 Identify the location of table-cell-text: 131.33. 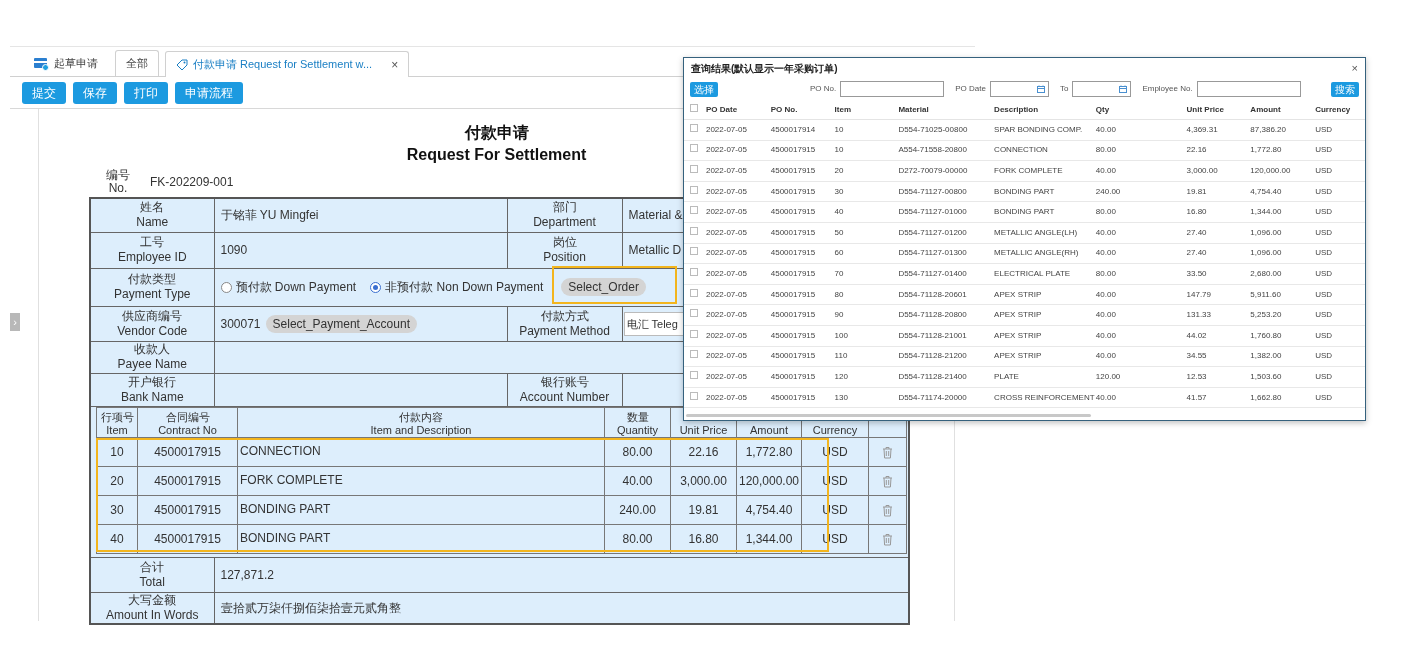
(1199, 315).